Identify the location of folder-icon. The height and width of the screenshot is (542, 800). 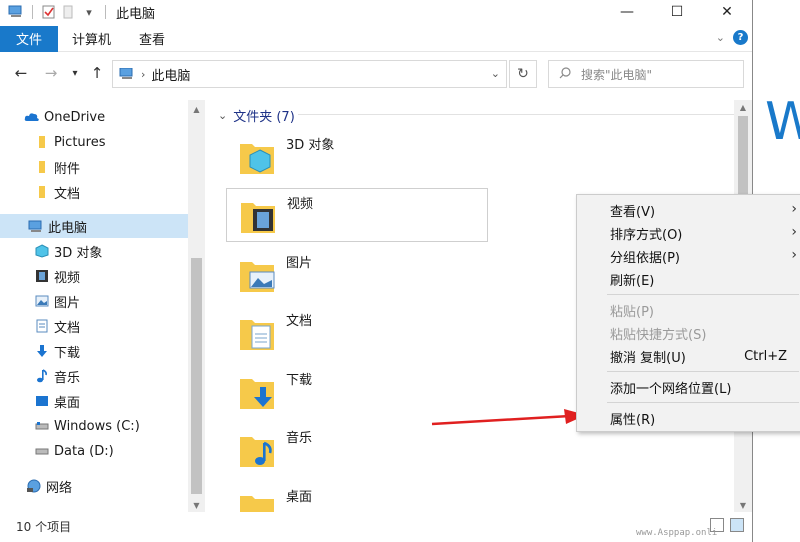
(42, 142).